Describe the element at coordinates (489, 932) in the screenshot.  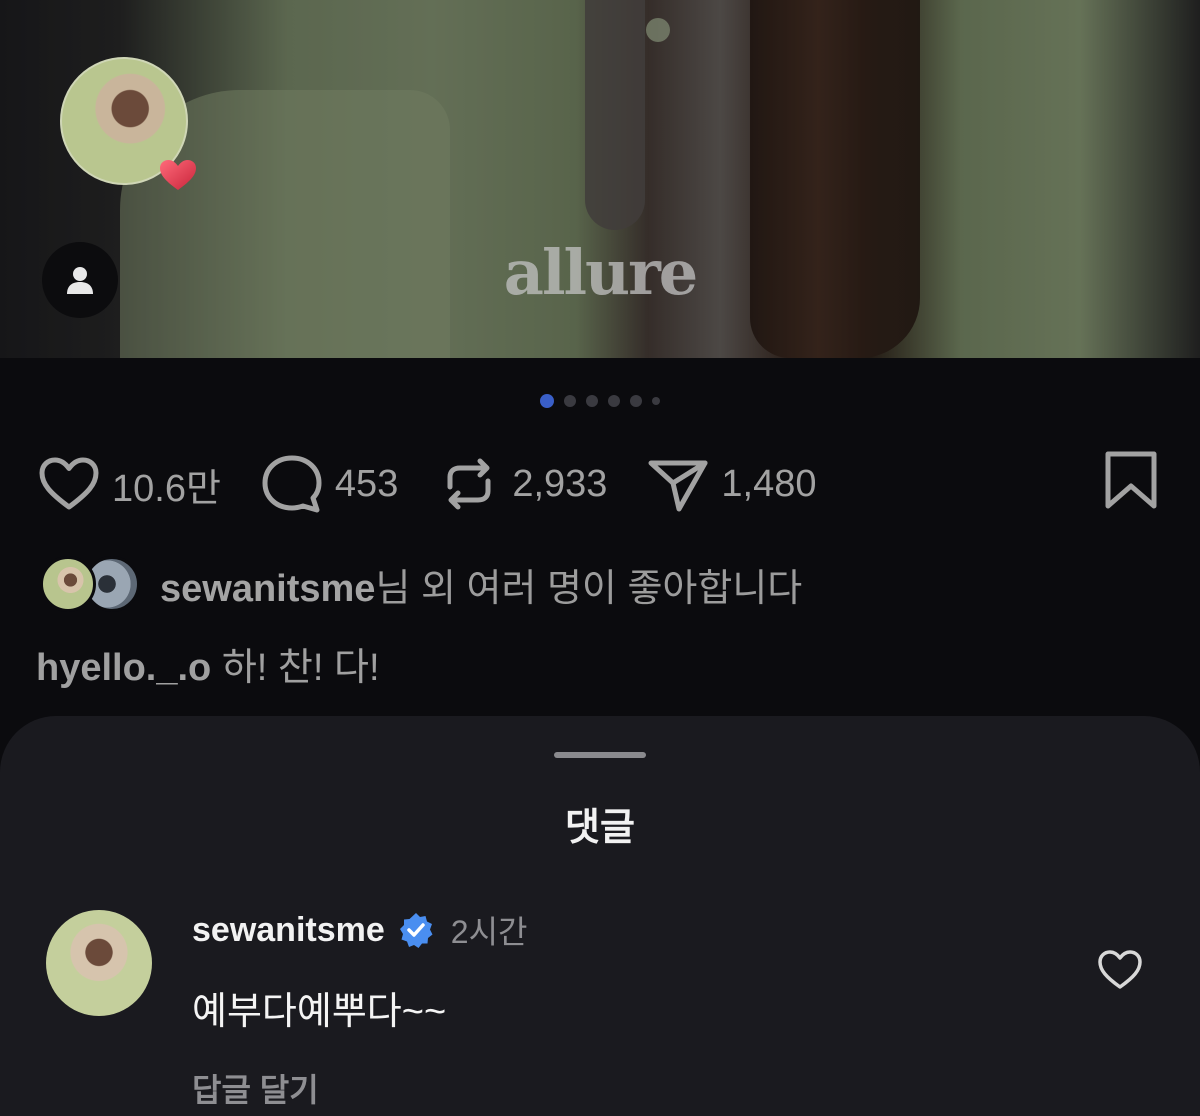
I see `comment-timestamp: 2시간` at that location.